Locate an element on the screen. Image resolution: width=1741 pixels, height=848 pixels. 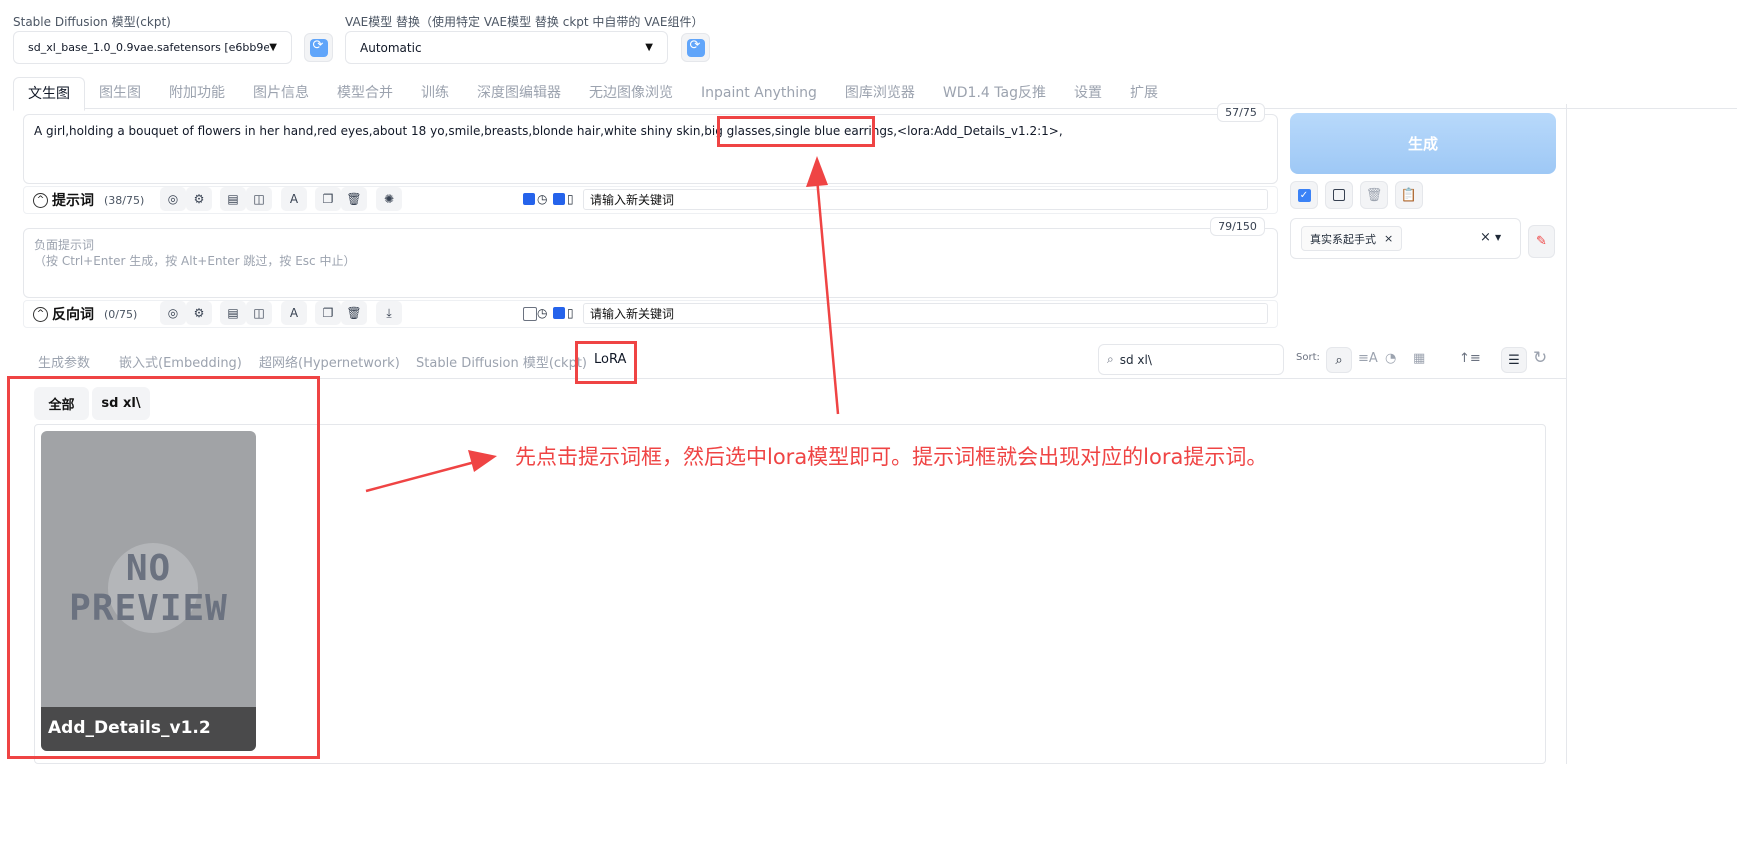
delete-style-button: 🗑 is located at coordinates (1374, 195).